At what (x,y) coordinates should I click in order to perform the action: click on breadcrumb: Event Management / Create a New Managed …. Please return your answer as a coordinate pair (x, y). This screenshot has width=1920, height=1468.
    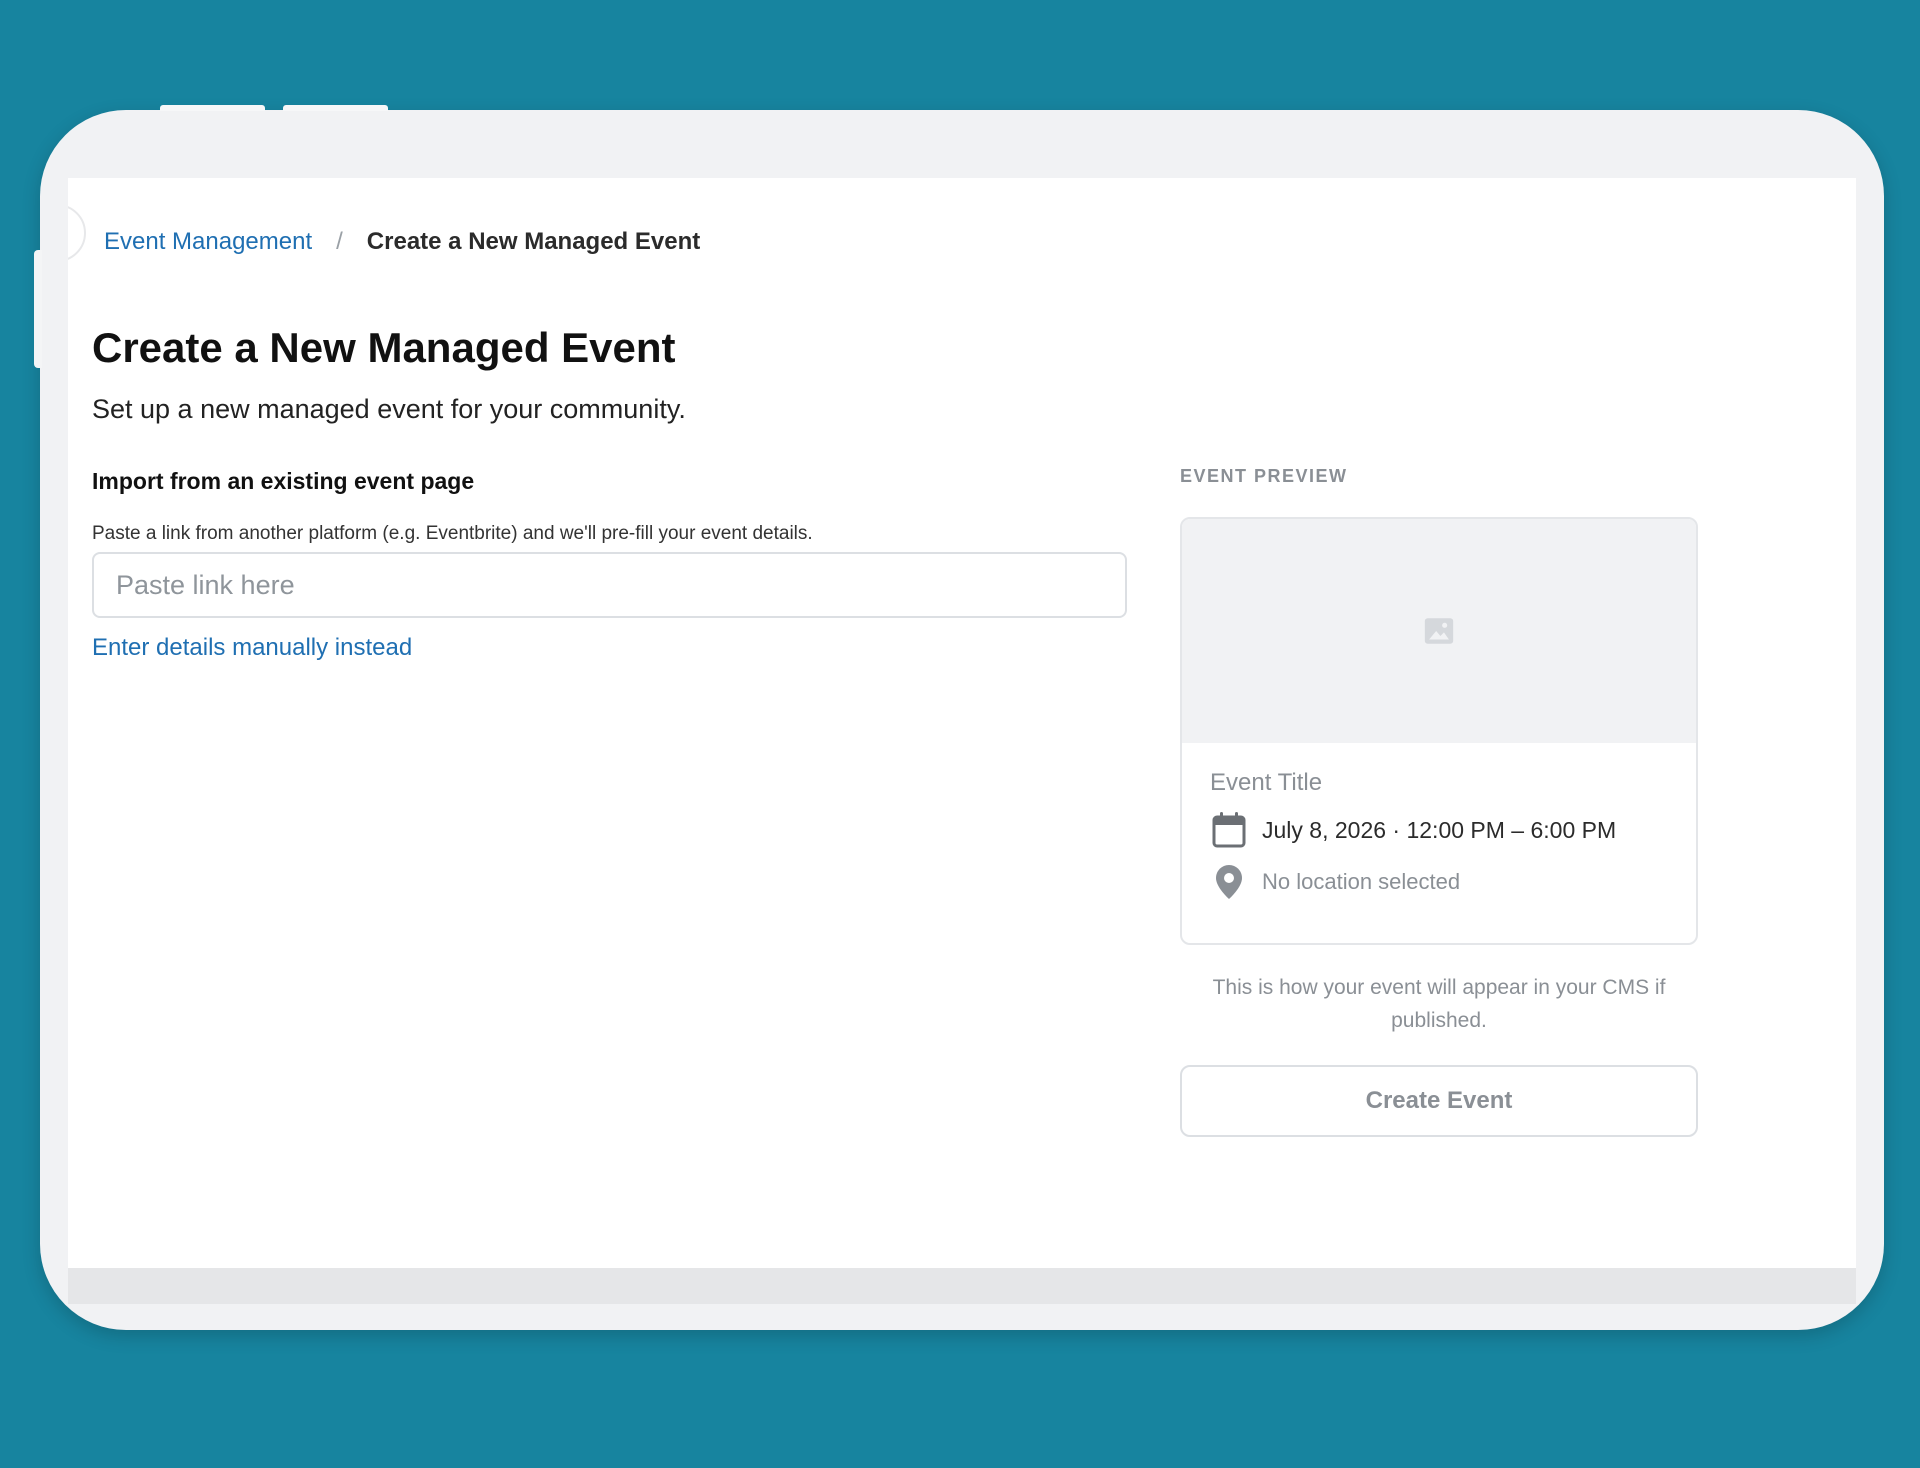
    Looking at the image, I should click on (402, 242).